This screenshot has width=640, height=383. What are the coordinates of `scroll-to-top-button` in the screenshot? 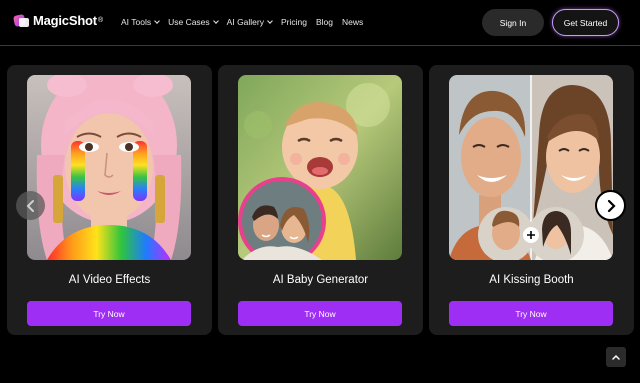 It's located at (616, 357).